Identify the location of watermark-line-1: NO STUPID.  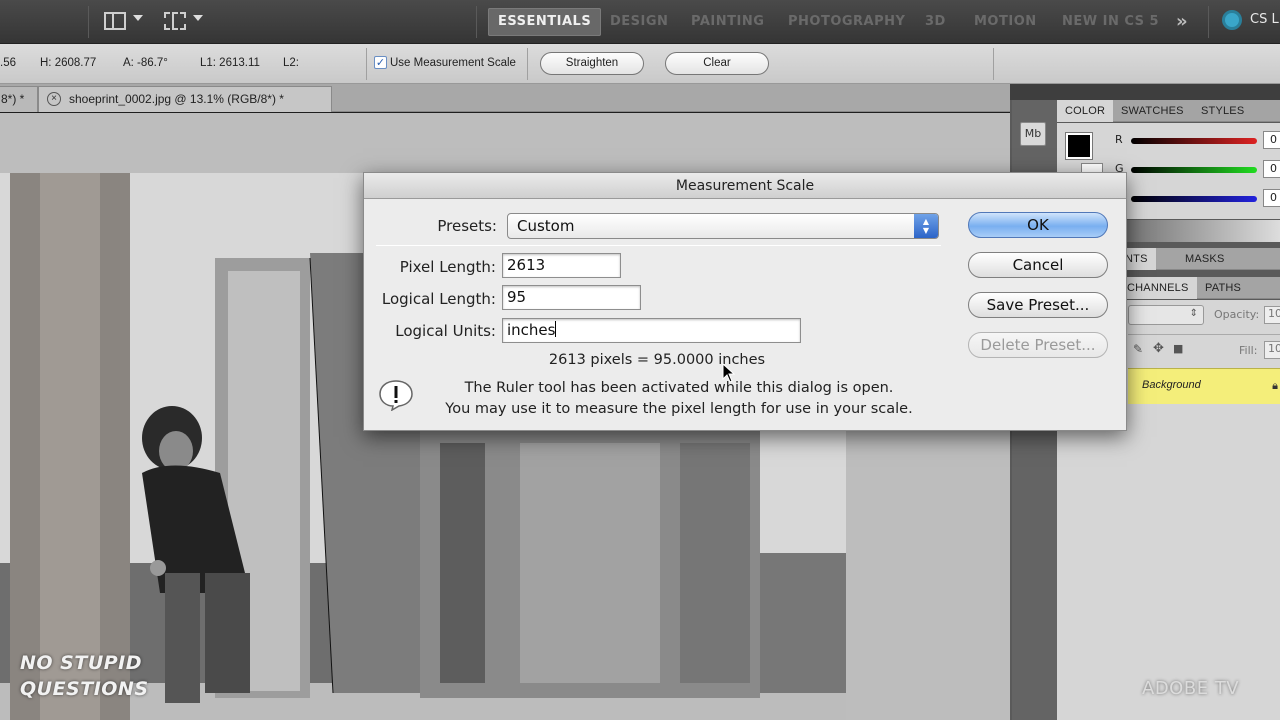
(81, 663).